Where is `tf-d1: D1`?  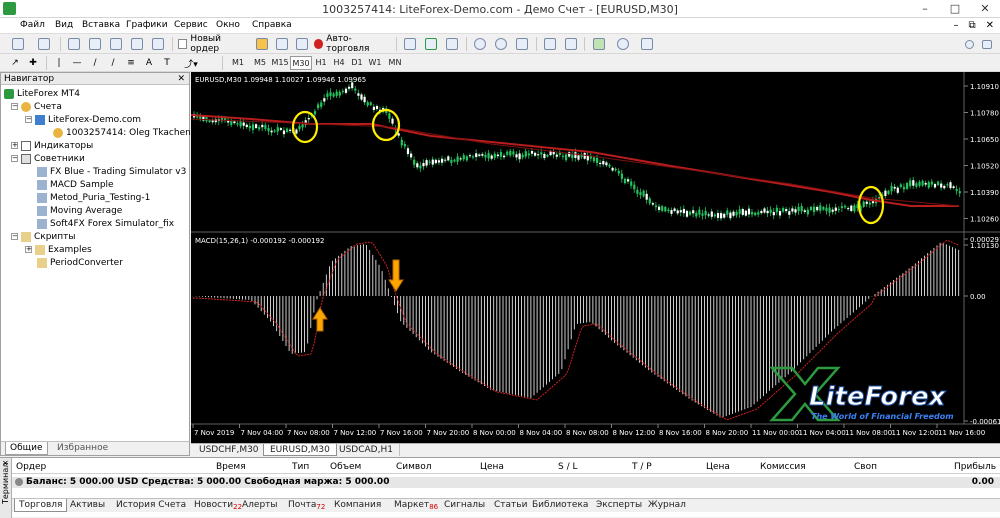 tf-d1: D1 is located at coordinates (357, 63).